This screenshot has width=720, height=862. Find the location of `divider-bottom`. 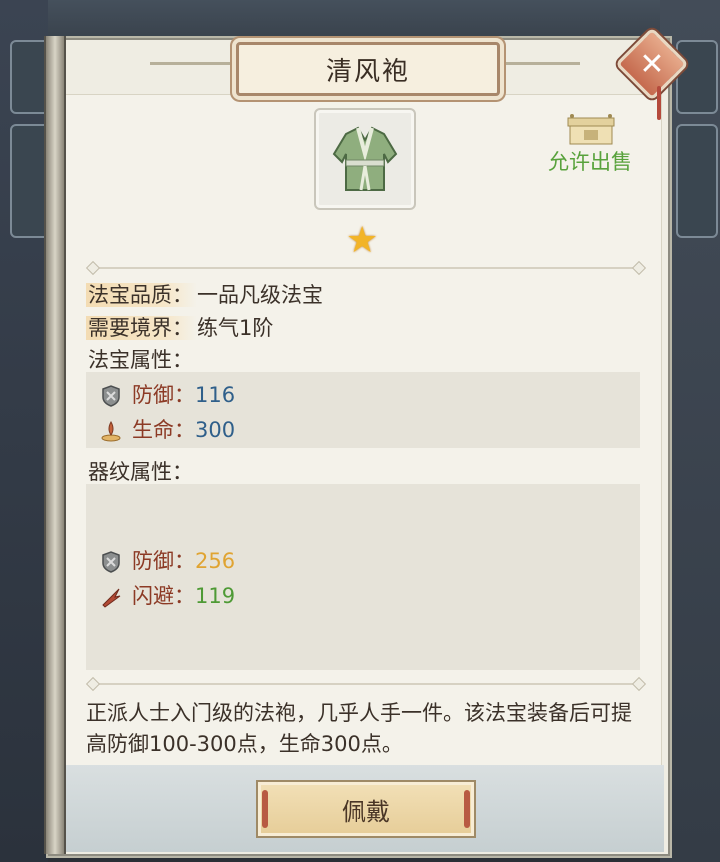

divider-bottom is located at coordinates (366, 684).